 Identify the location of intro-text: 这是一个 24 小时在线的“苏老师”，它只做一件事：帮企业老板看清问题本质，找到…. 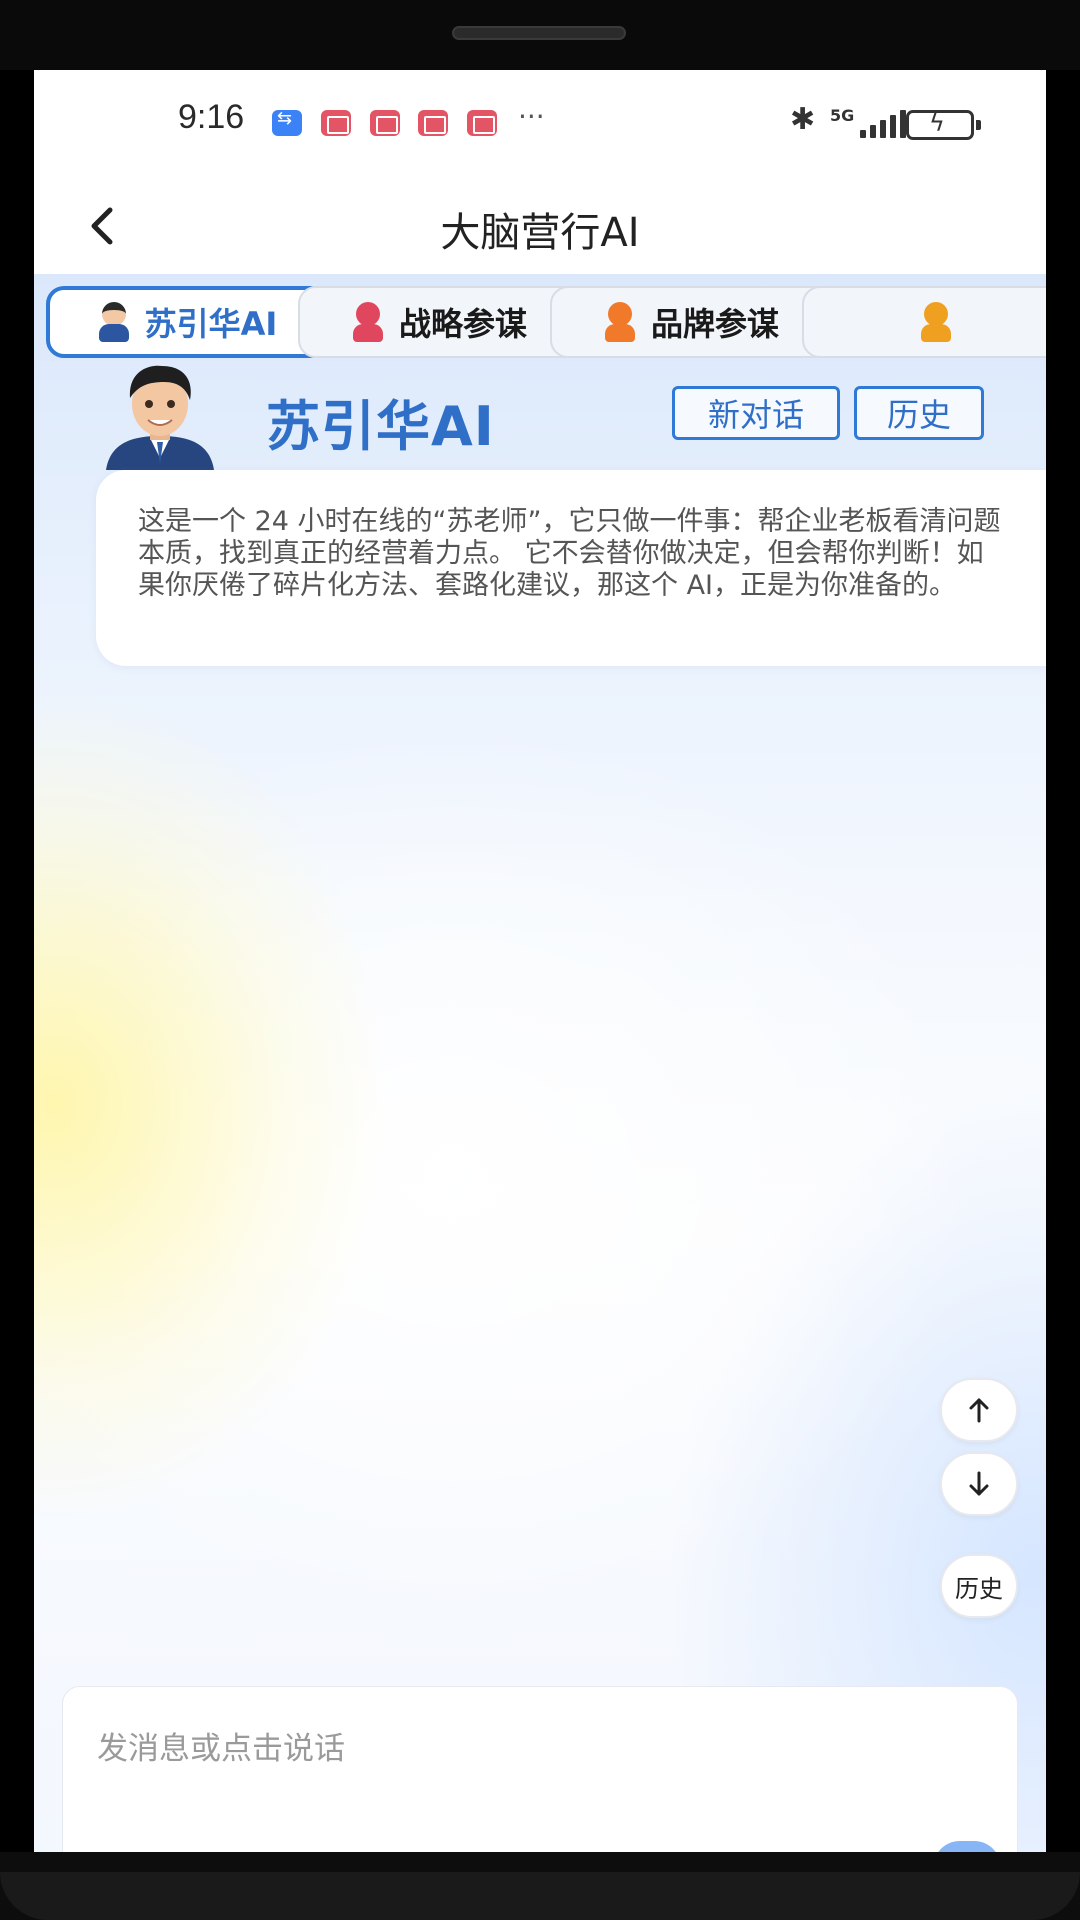
(569, 553).